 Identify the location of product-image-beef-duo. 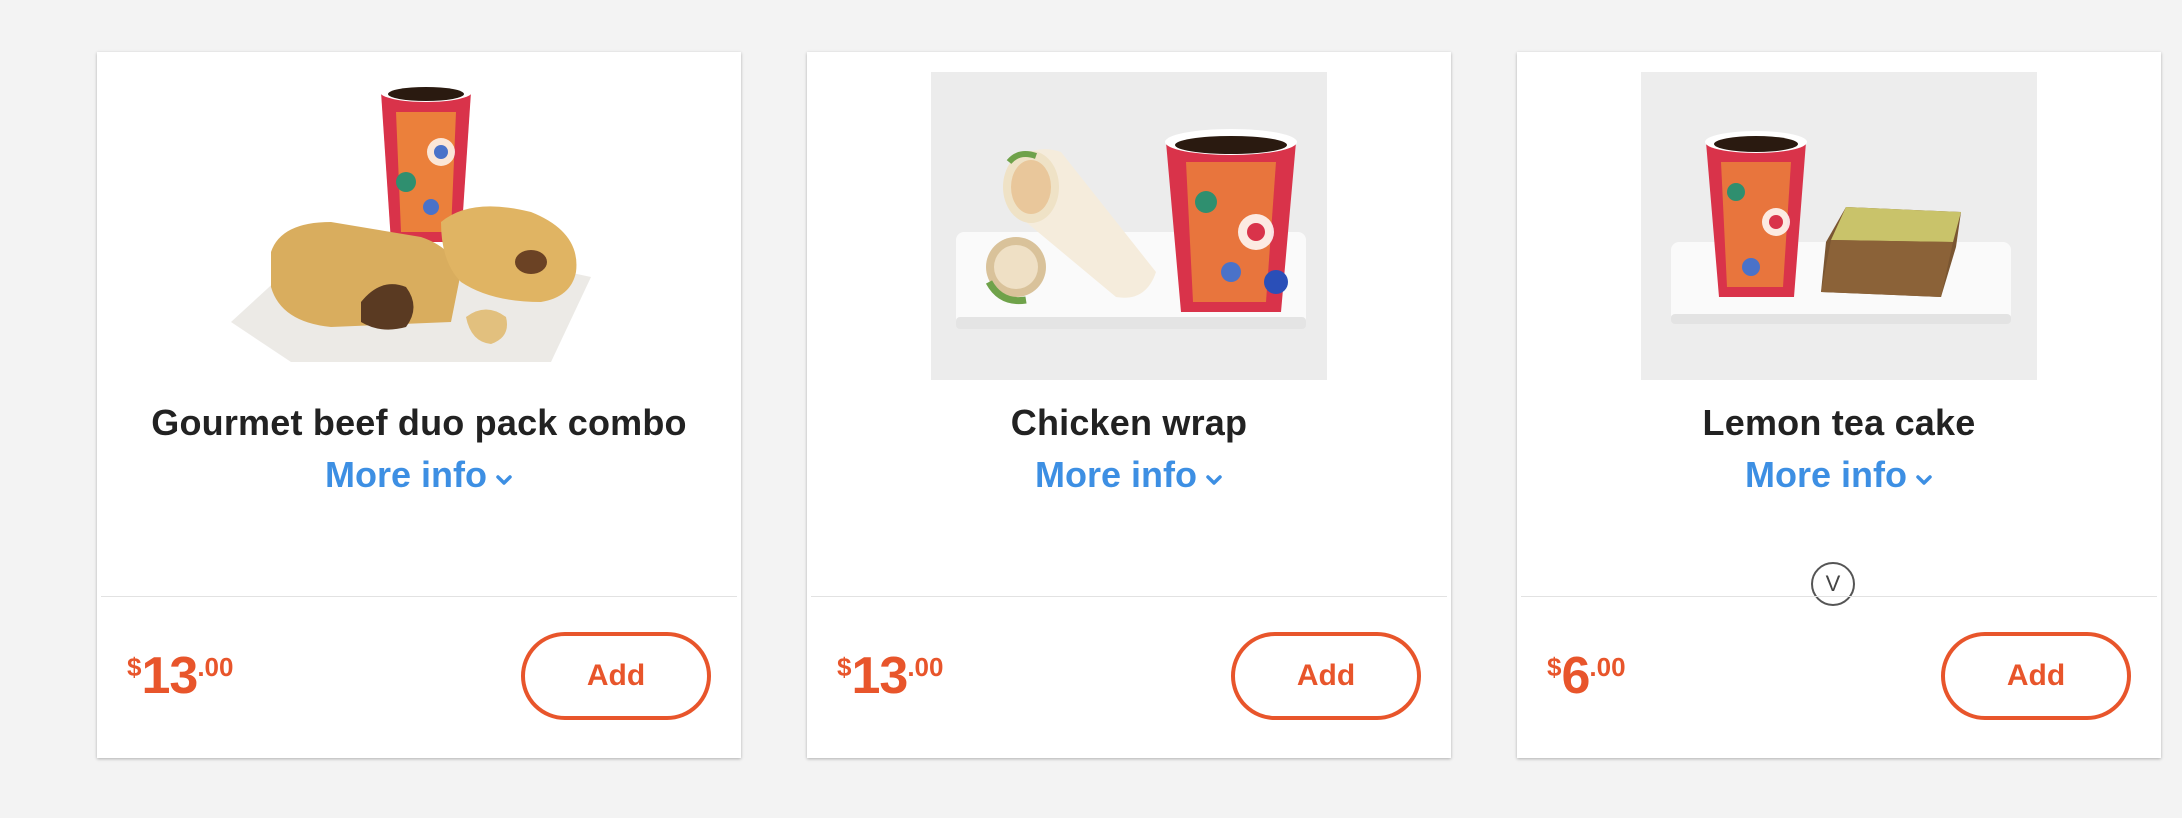
(419, 226).